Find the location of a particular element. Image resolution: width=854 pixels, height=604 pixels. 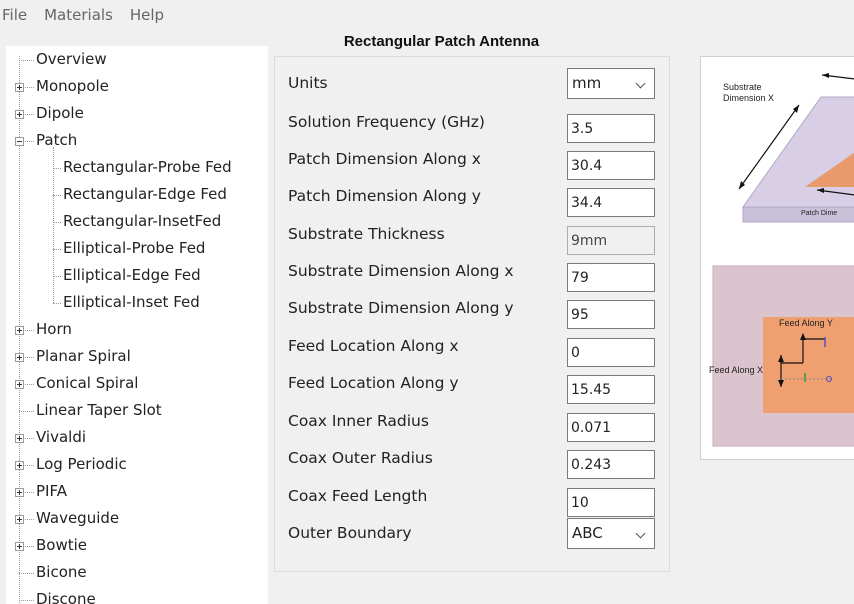

label-coax-outer-radius: Coax Outer Radius is located at coordinates (360, 458).